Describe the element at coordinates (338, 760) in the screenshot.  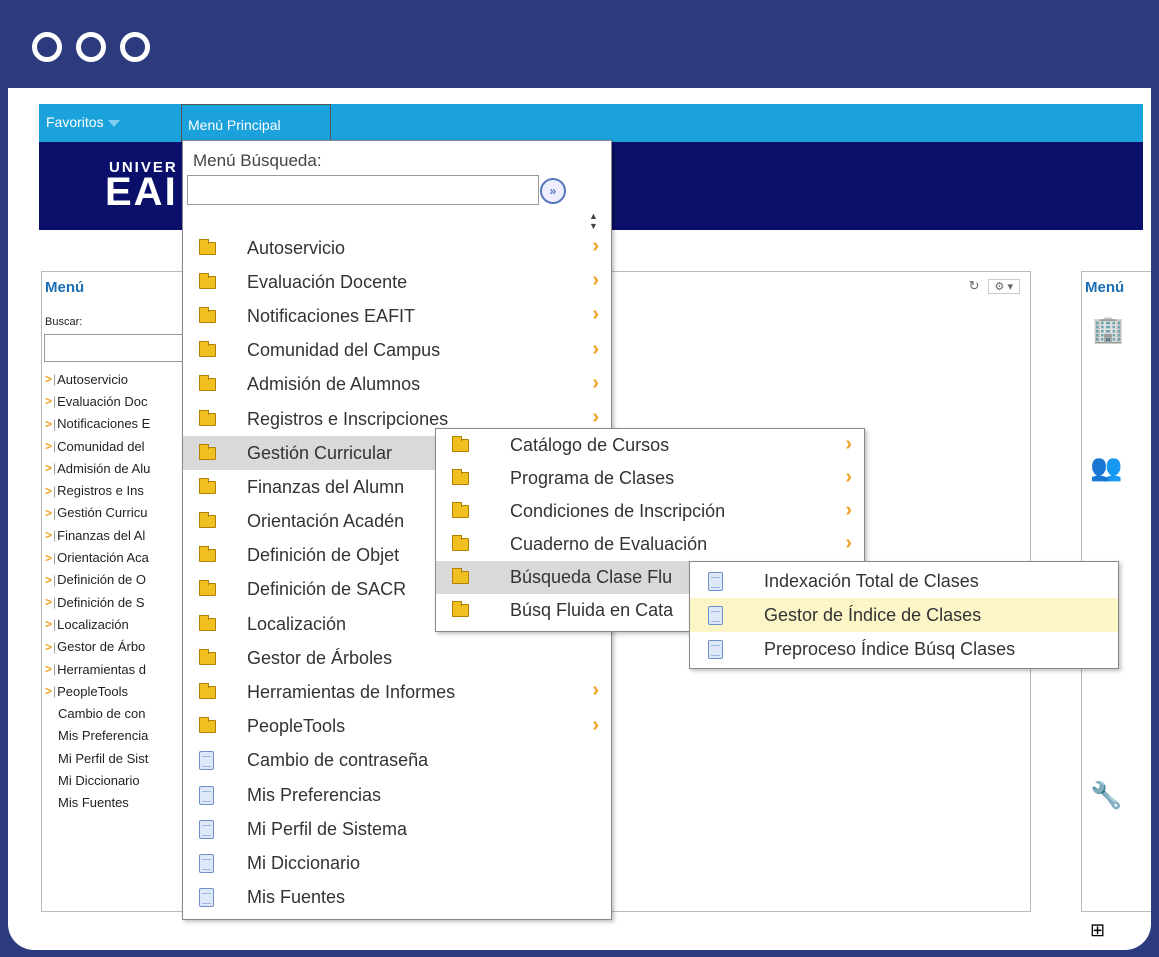
I see `menu-item-label: Cambio de contraseña` at that location.